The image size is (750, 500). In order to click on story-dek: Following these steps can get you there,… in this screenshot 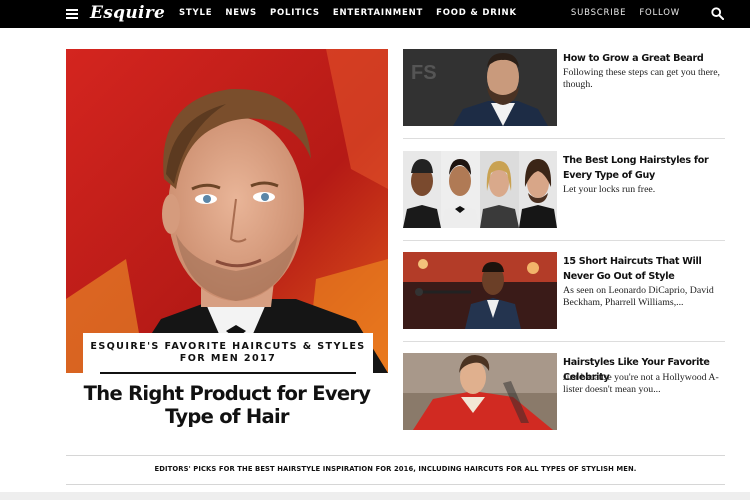, I will do `click(641, 78)`.